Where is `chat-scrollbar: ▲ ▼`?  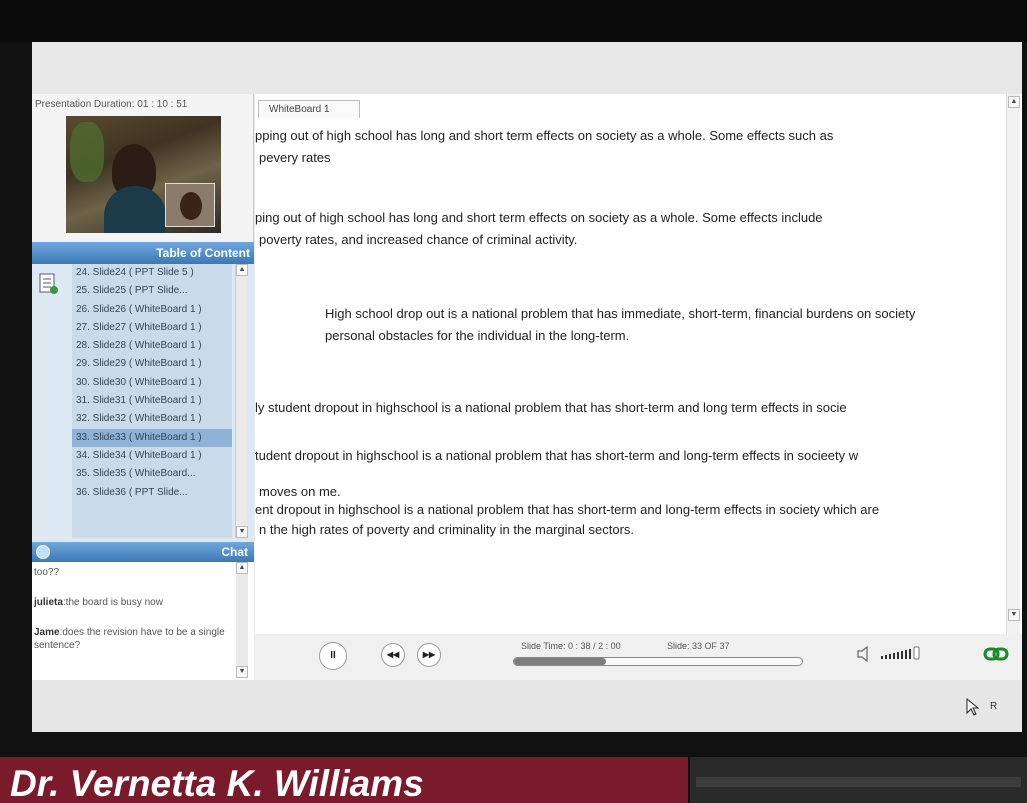 chat-scrollbar: ▲ ▼ is located at coordinates (242, 620).